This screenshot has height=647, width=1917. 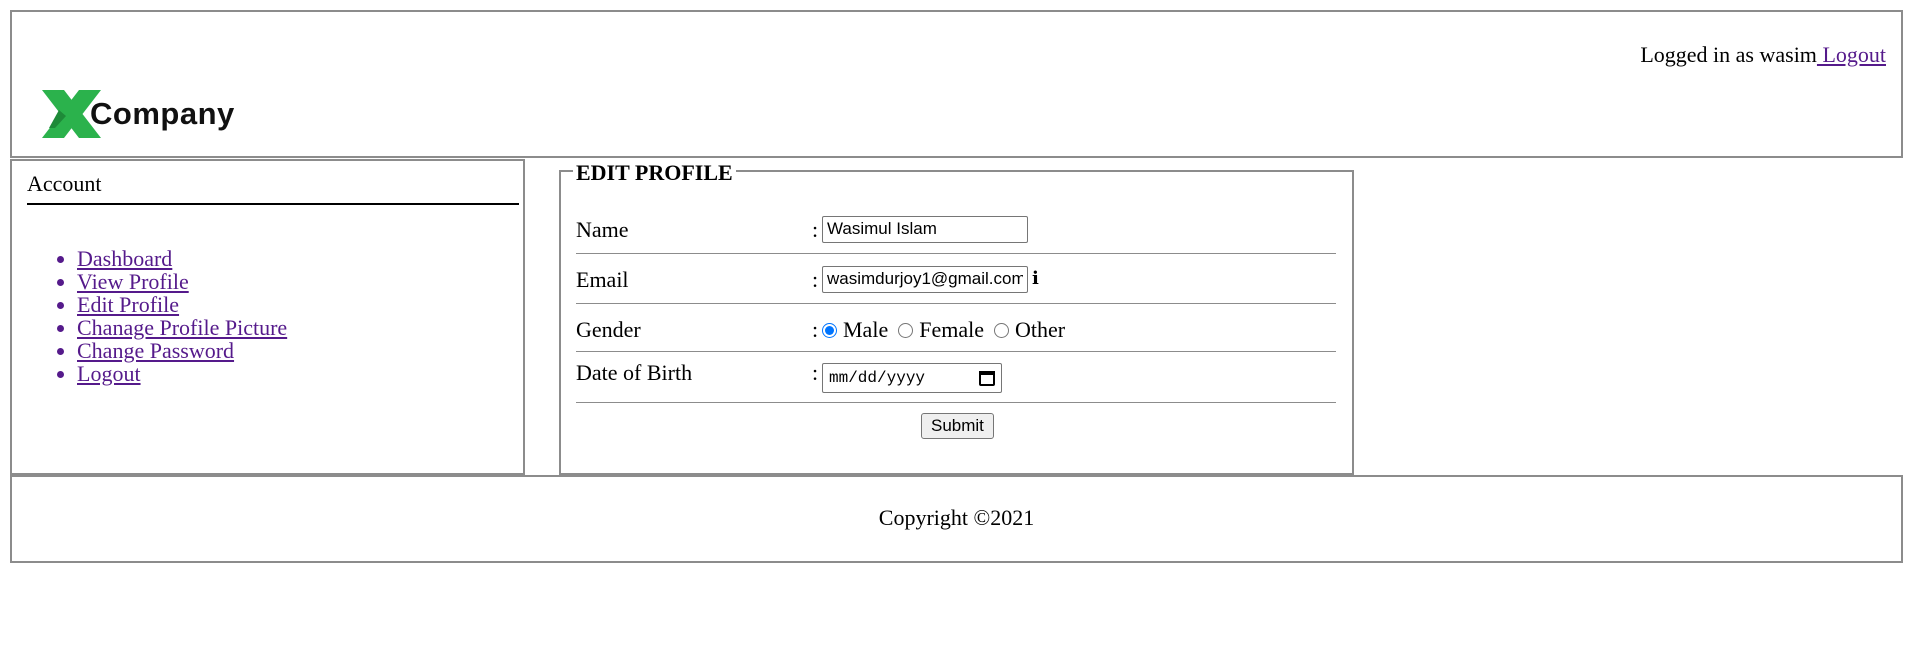 What do you see at coordinates (1040, 329) in the screenshot?
I see `gender-other-label: Other` at bounding box center [1040, 329].